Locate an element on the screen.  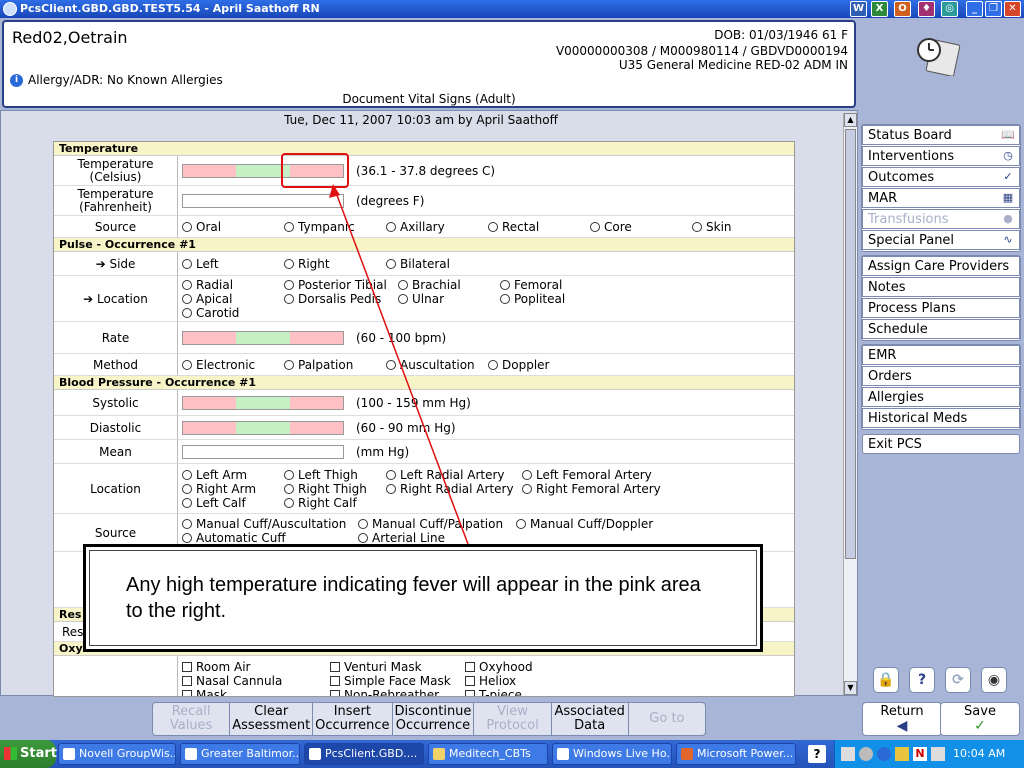
radio-left-femoral-artery: Left Femoral Artery is located at coordinates (587, 475).